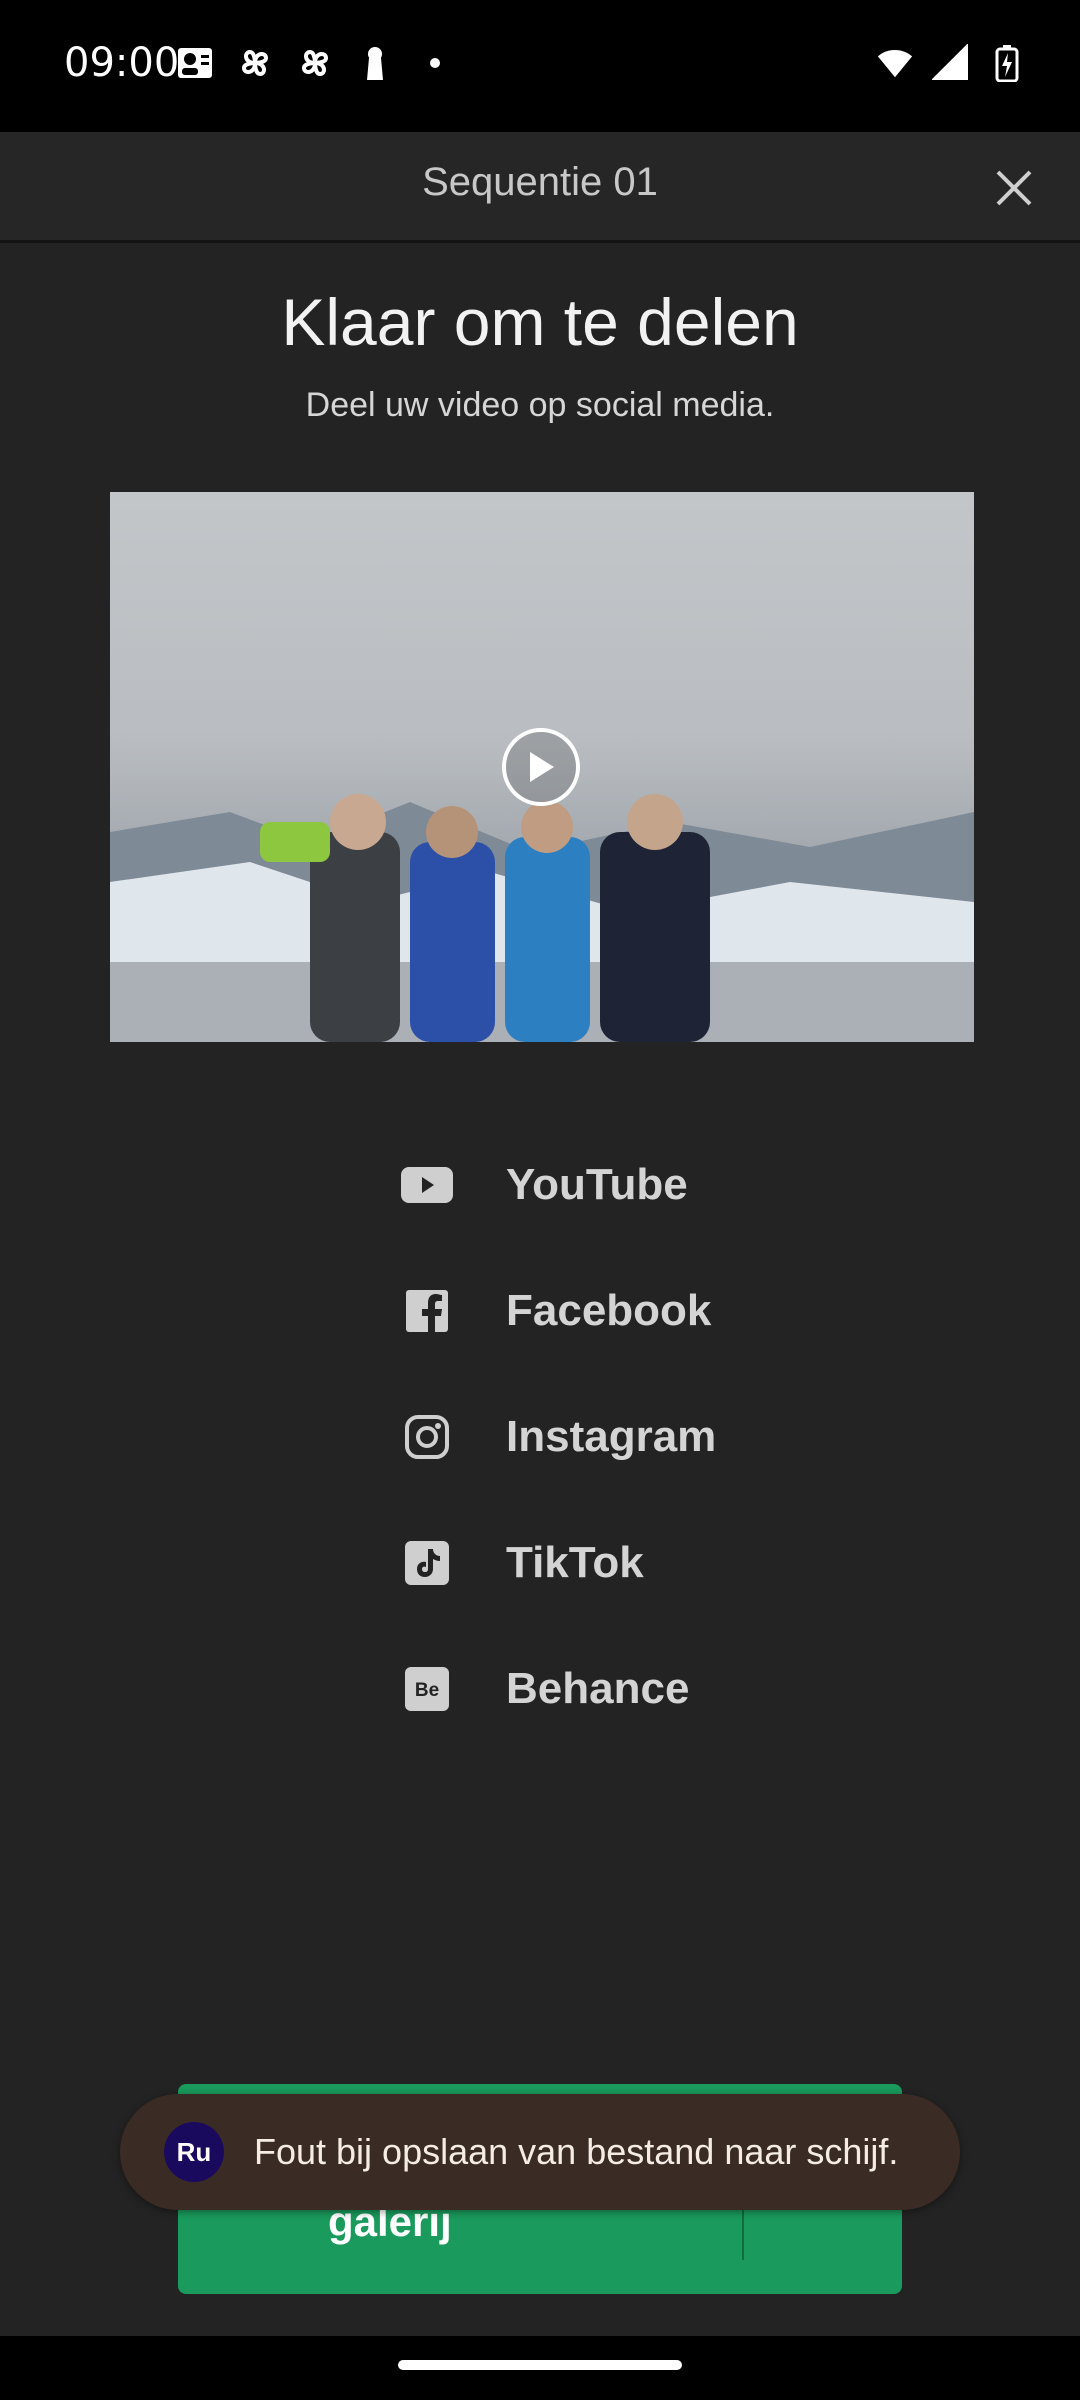 The height and width of the screenshot is (2400, 1080). Describe the element at coordinates (540, 66) in the screenshot. I see `status-bar: 09:00` at that location.